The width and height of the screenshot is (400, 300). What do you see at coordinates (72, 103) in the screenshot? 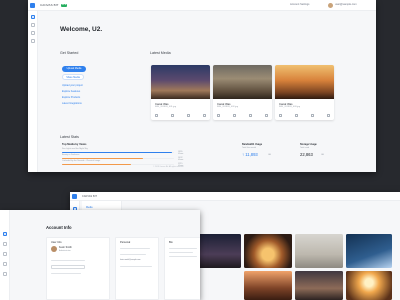
I see `get-started-link: Latest Integrations` at bounding box center [72, 103].